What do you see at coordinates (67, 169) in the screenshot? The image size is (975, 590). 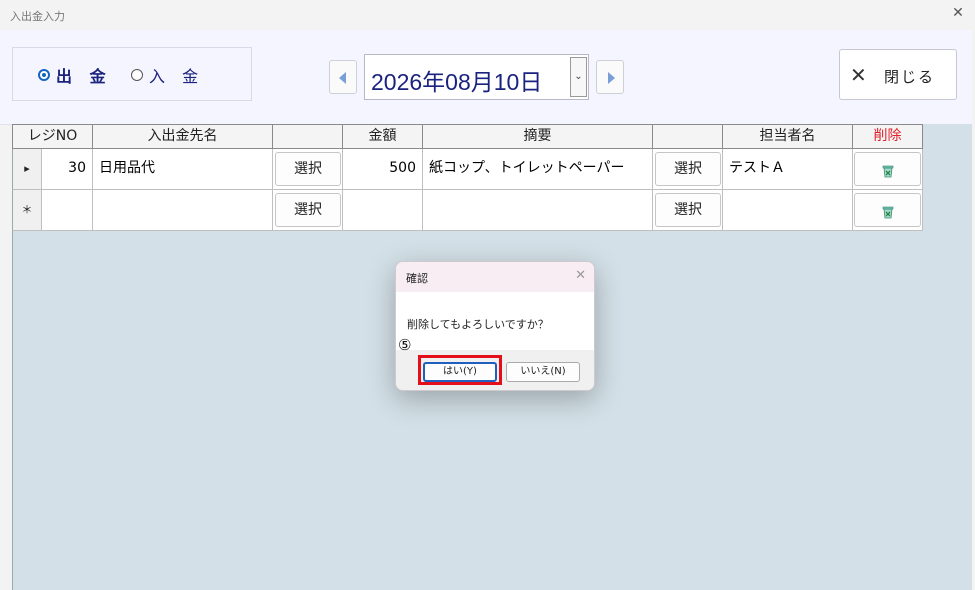 I see `reg-no-cell: 30` at bounding box center [67, 169].